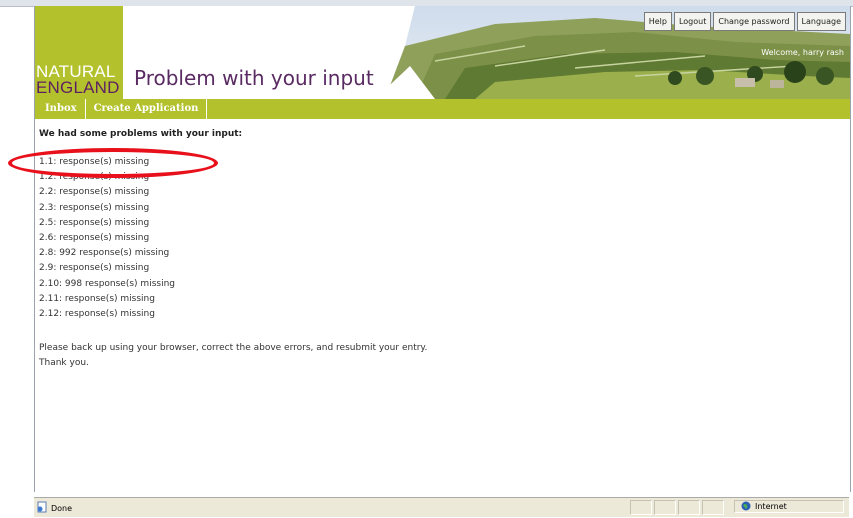  I want to click on change-password-button: Change password, so click(754, 21).